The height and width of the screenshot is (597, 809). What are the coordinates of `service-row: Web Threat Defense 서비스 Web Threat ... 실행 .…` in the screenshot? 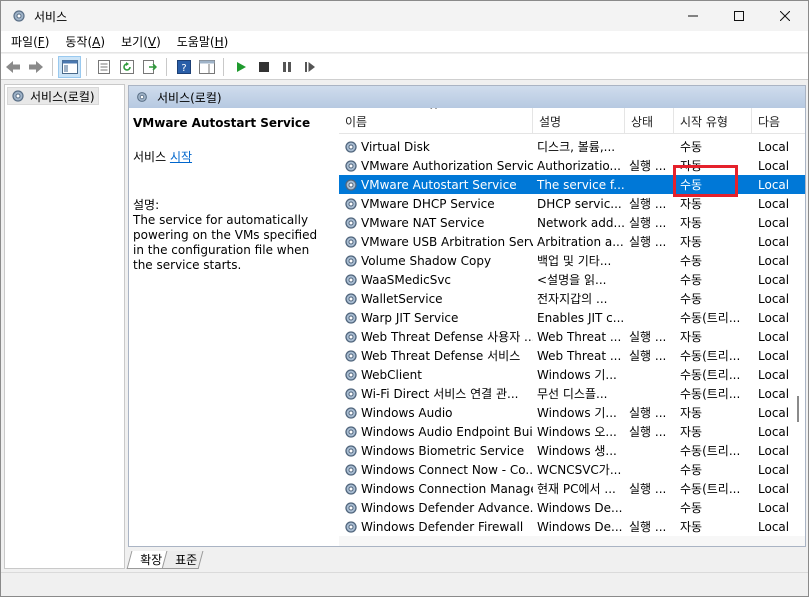 It's located at (572, 355).